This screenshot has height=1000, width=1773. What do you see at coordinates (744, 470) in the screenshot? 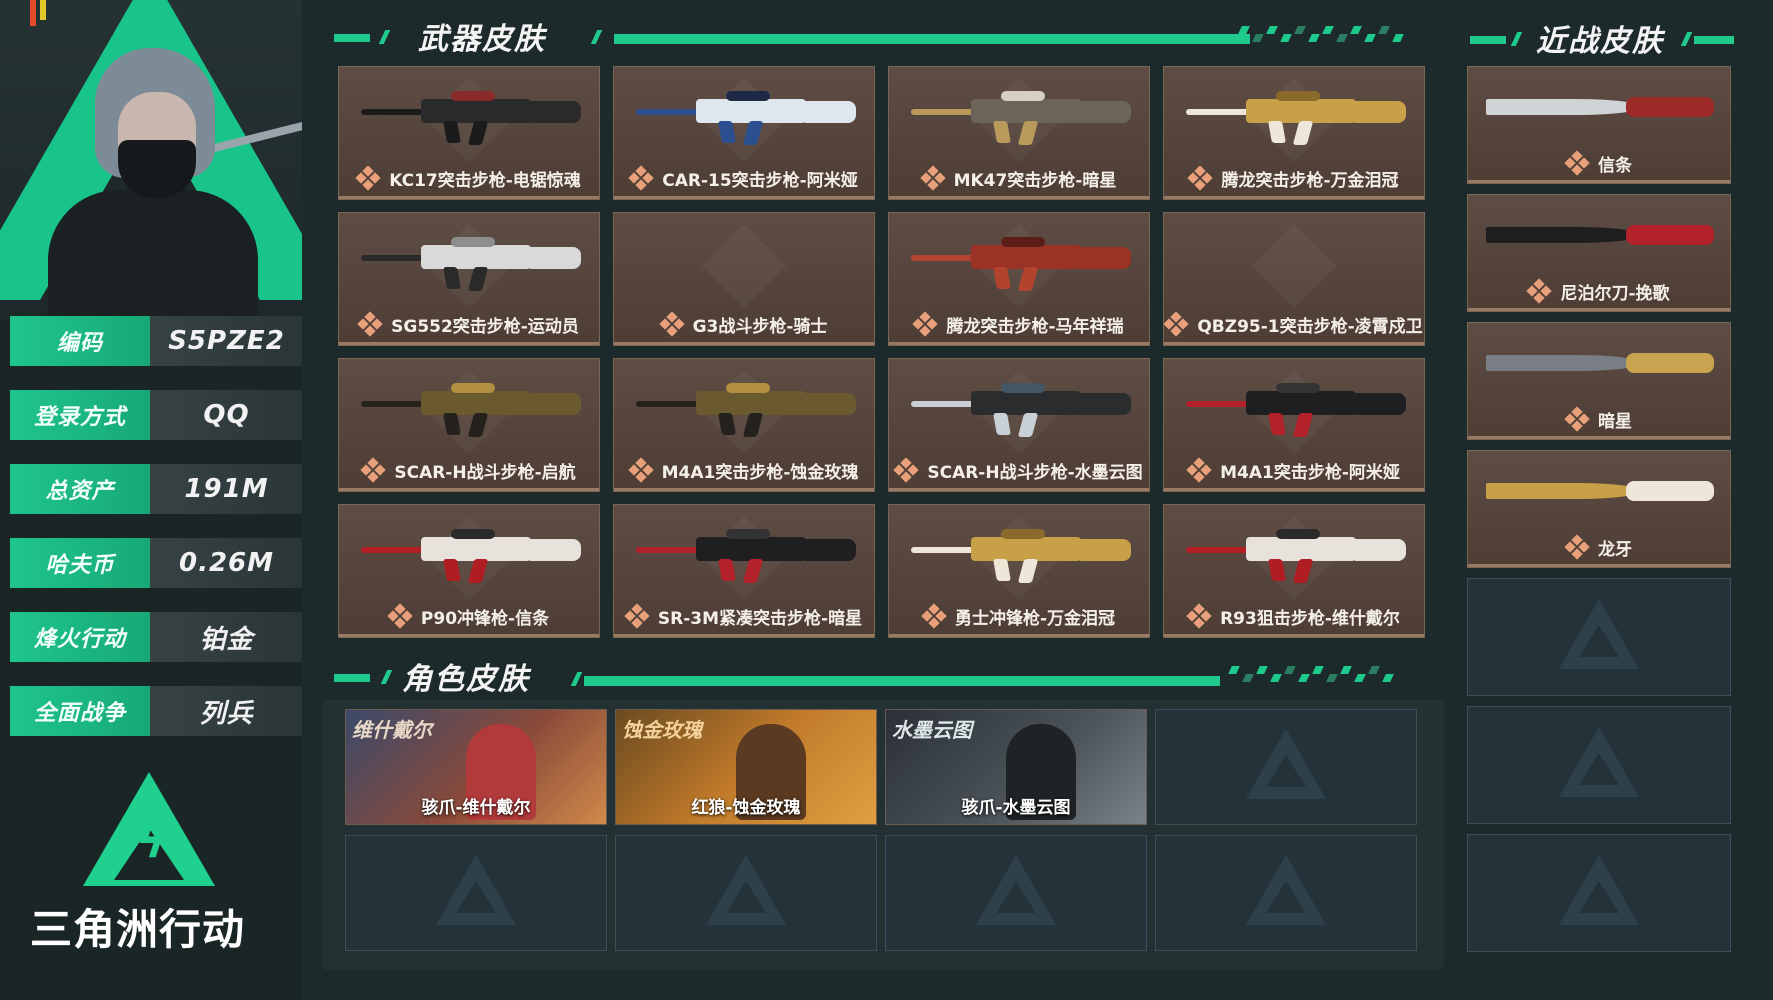
I see `weapon-skin-label: M4A1突击步枪-蚀金玫瑰` at bounding box center [744, 470].